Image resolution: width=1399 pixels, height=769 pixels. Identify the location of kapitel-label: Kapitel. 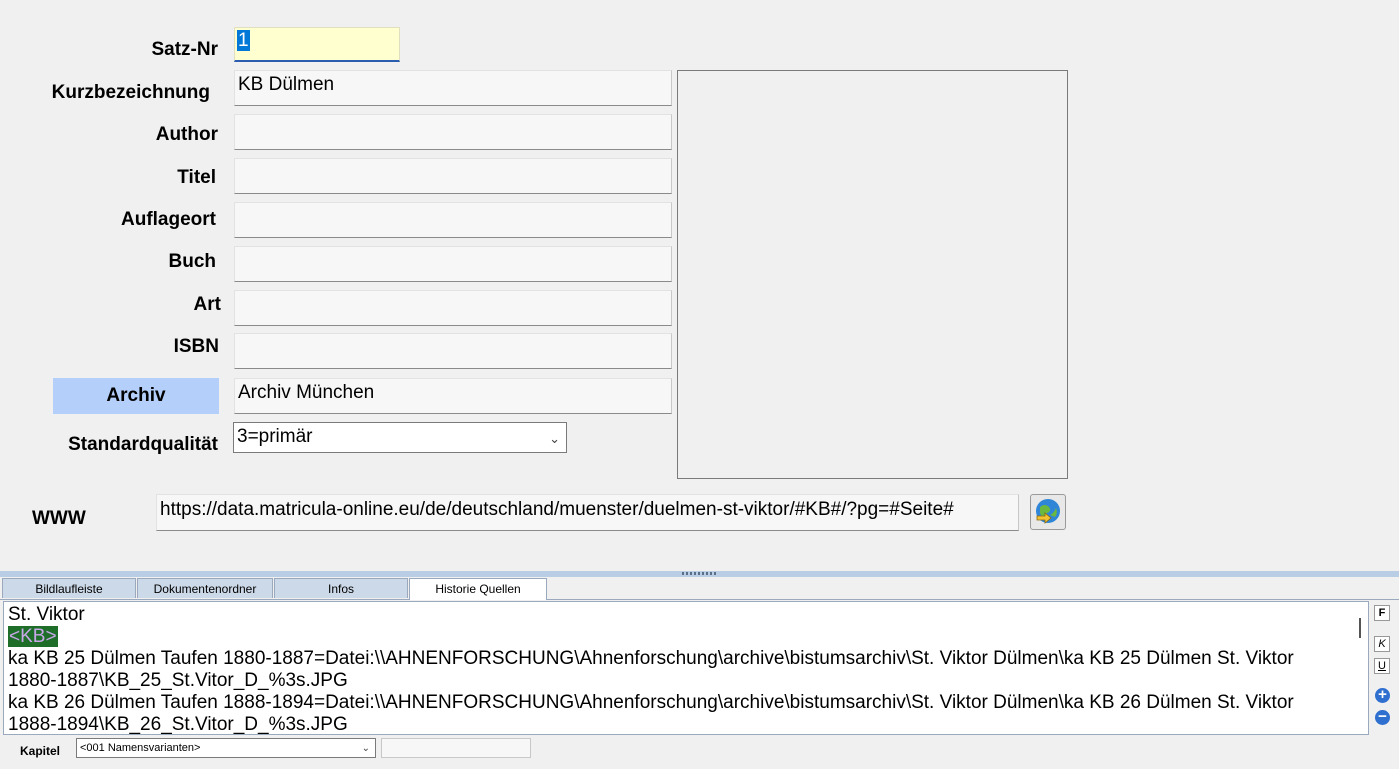
(40, 751).